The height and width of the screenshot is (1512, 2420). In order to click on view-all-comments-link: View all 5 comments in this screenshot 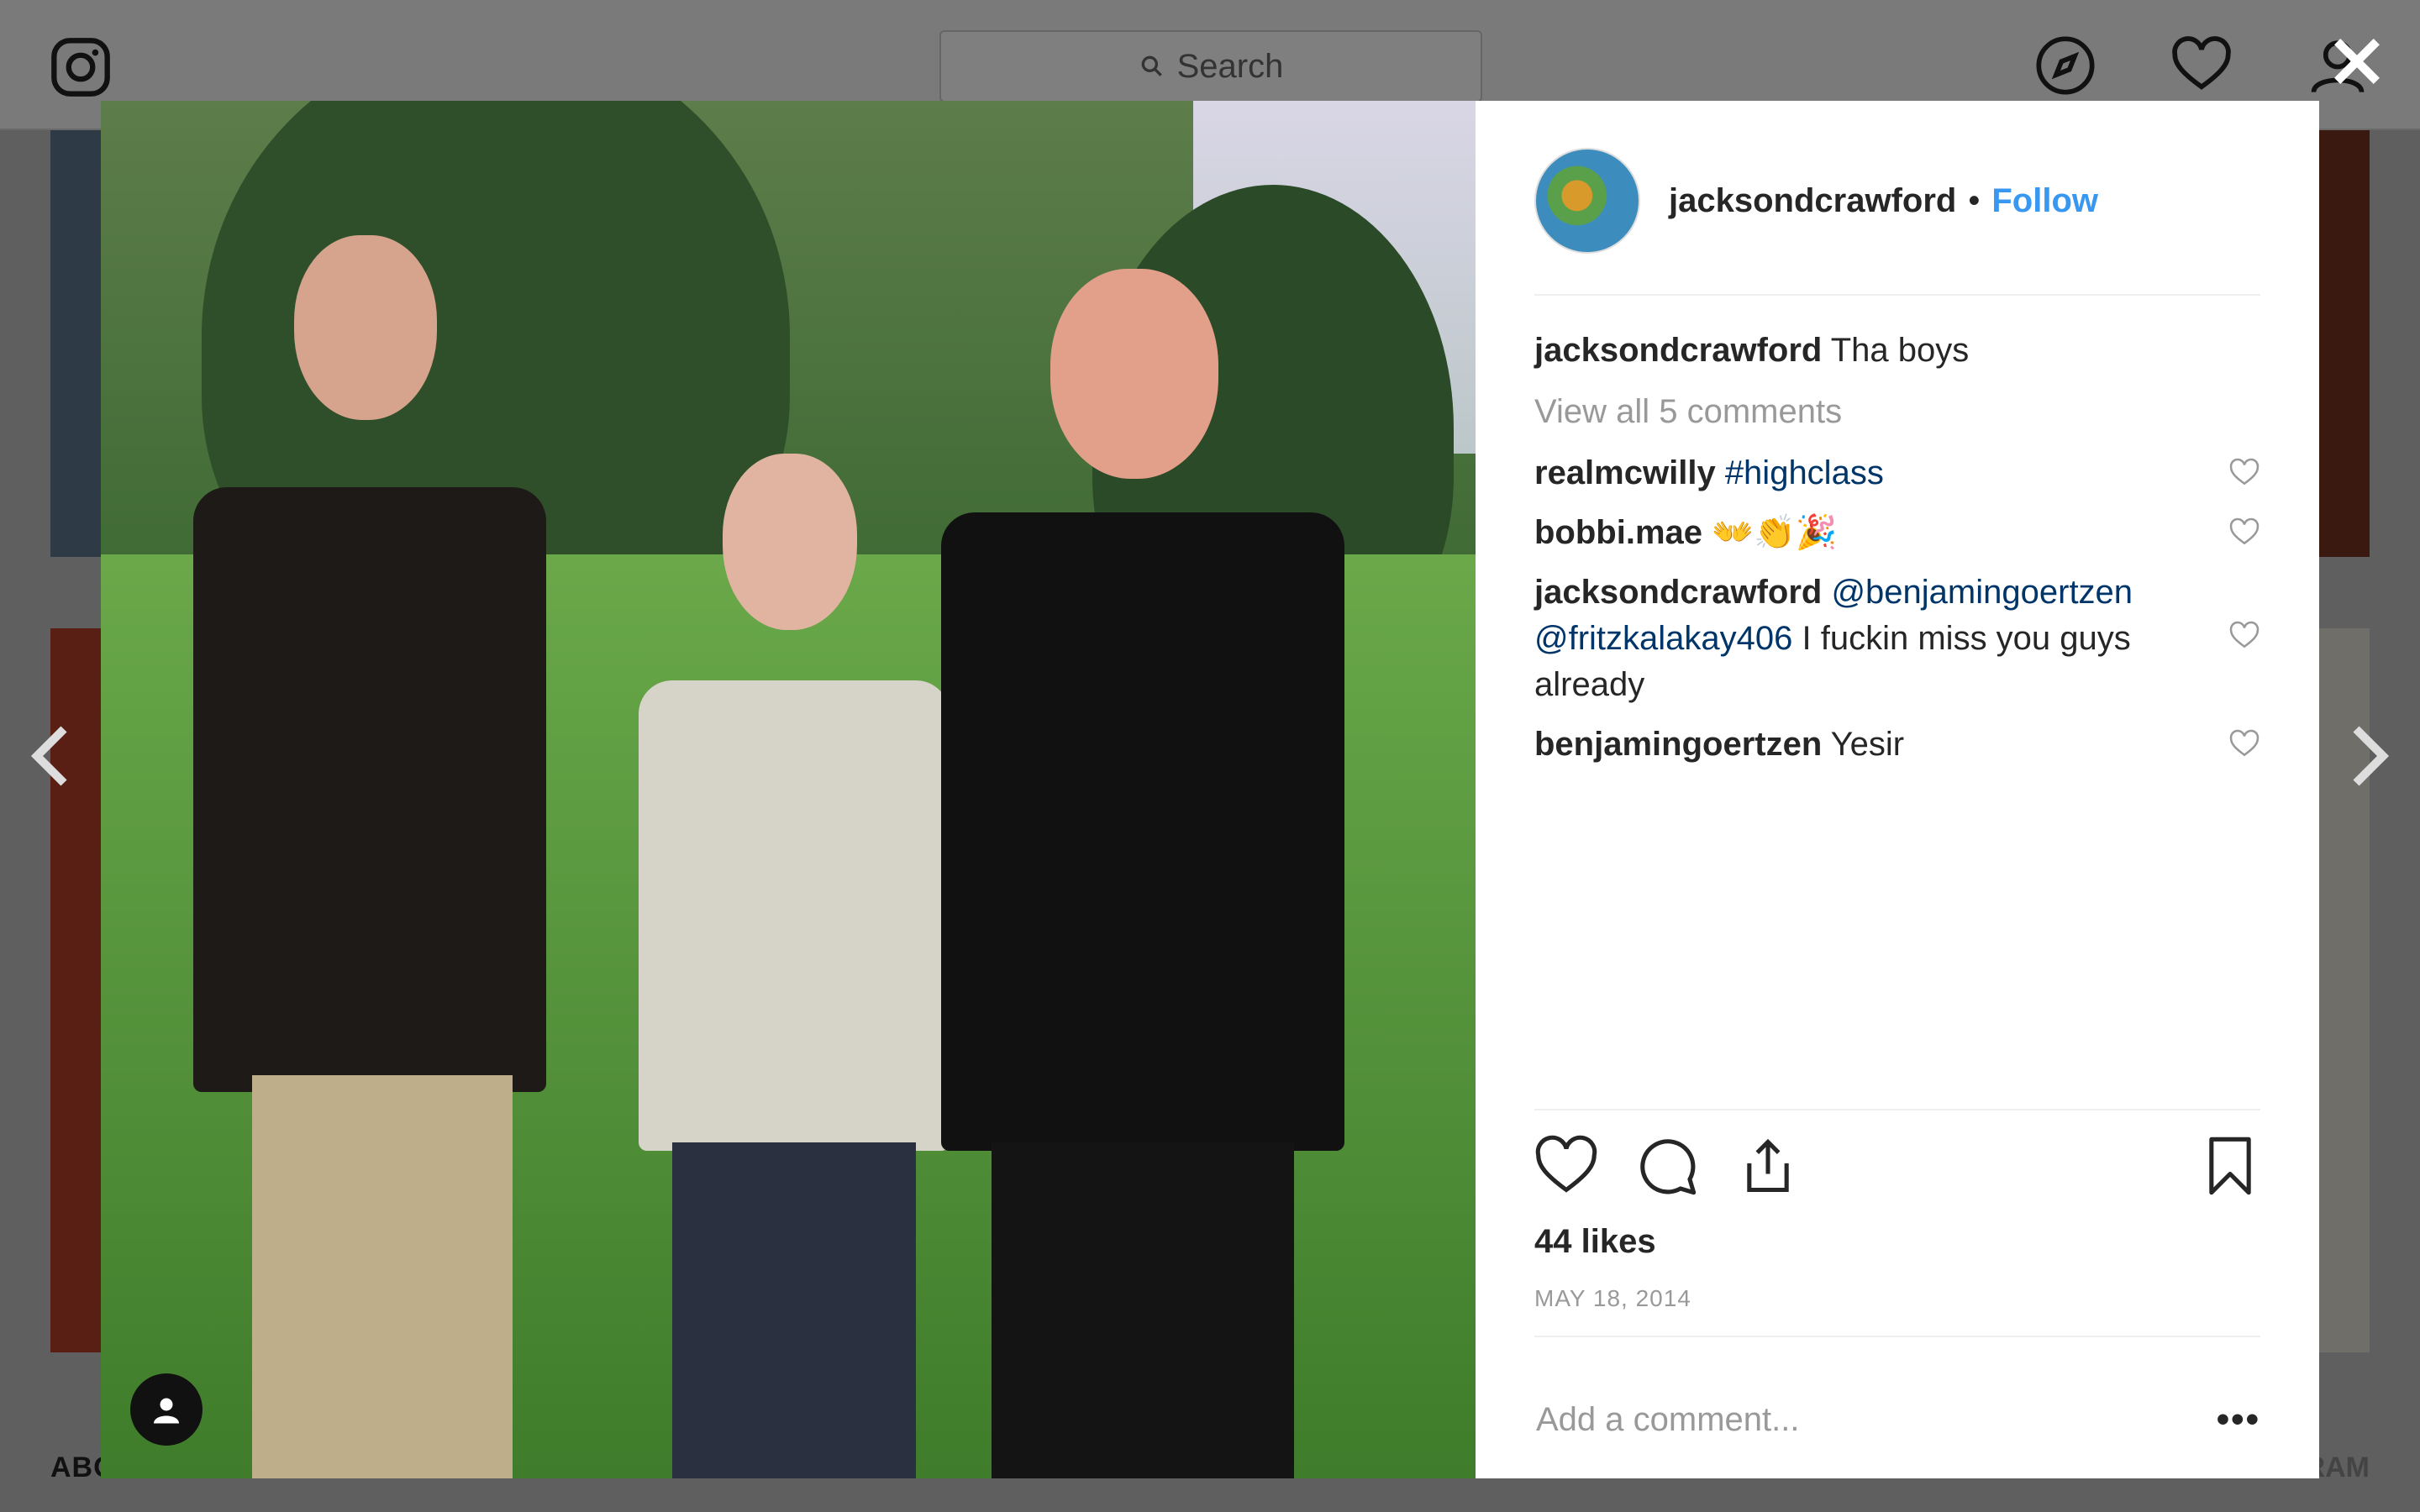, I will do `click(1897, 412)`.